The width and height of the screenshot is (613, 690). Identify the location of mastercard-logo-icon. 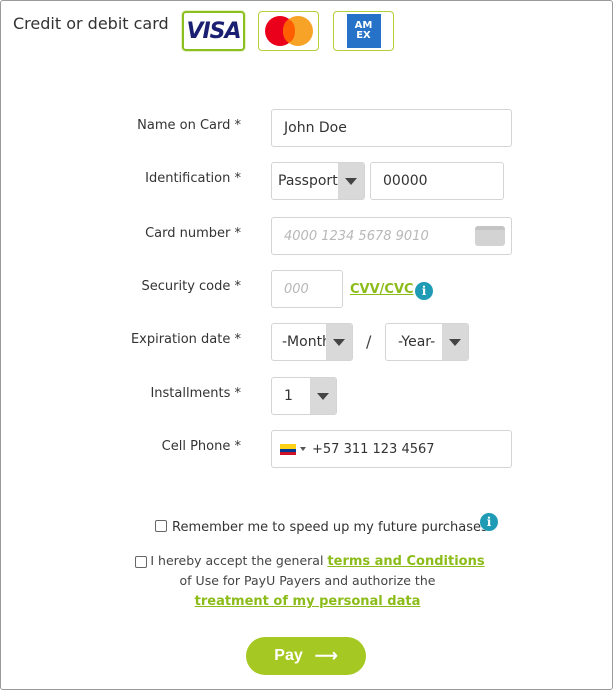
(289, 31).